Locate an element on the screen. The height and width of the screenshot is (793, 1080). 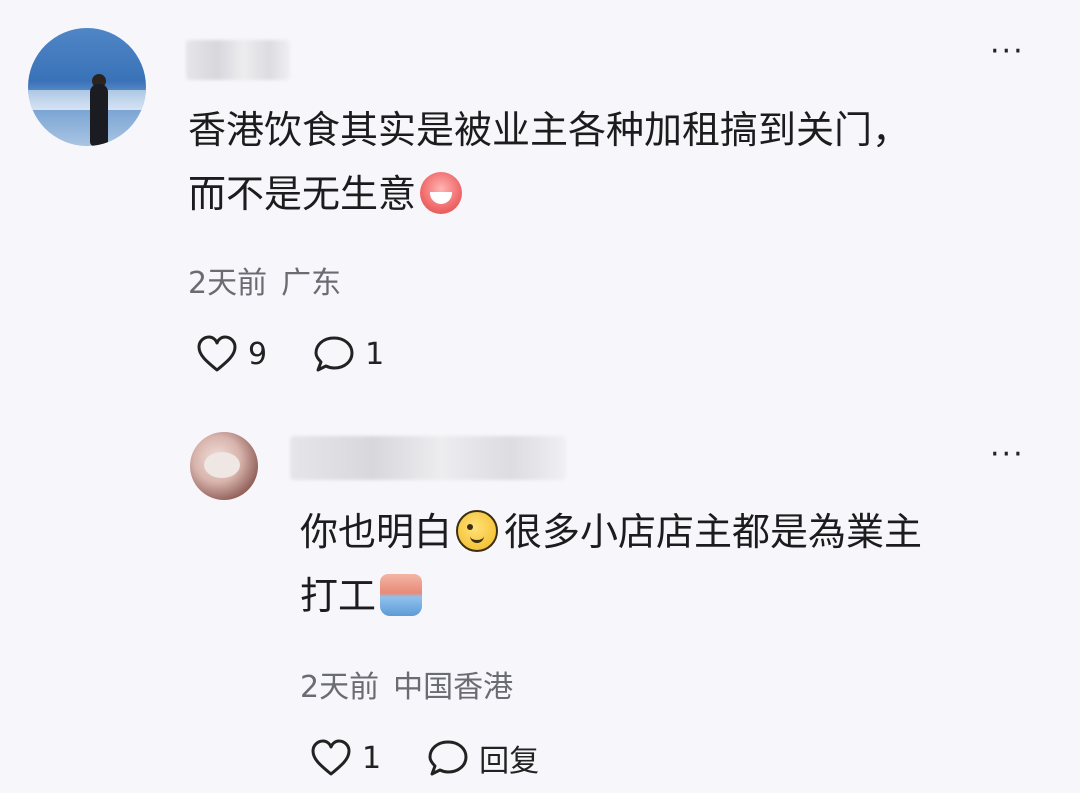
comment-text-line-2: 而不是无生意 is located at coordinates (325, 194).